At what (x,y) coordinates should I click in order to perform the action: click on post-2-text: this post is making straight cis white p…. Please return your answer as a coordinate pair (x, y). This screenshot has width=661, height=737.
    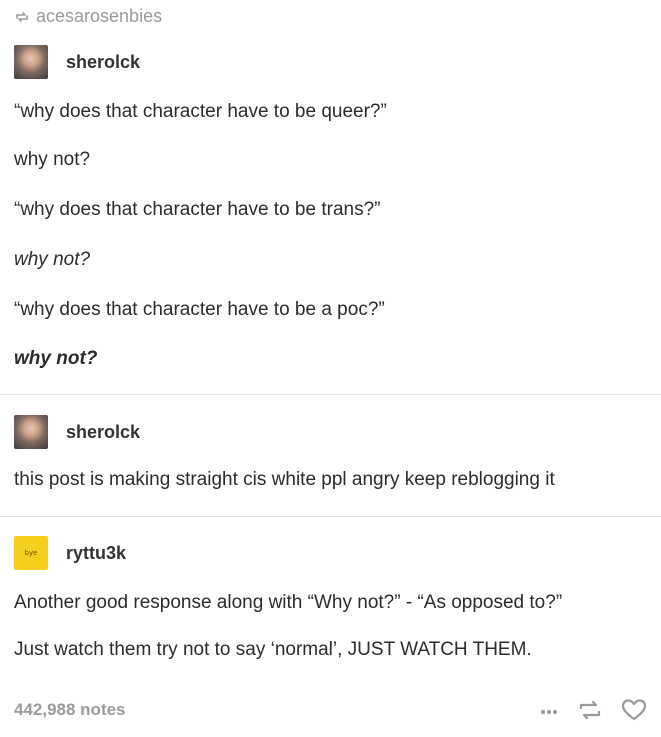
    Looking at the image, I should click on (284, 479).